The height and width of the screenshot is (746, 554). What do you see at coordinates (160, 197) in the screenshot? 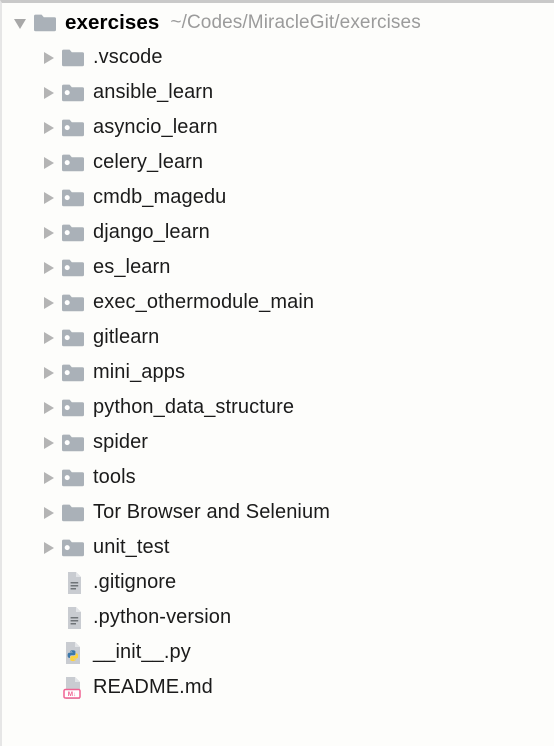
I see `tree-item-label: cmdb_magedu` at bounding box center [160, 197].